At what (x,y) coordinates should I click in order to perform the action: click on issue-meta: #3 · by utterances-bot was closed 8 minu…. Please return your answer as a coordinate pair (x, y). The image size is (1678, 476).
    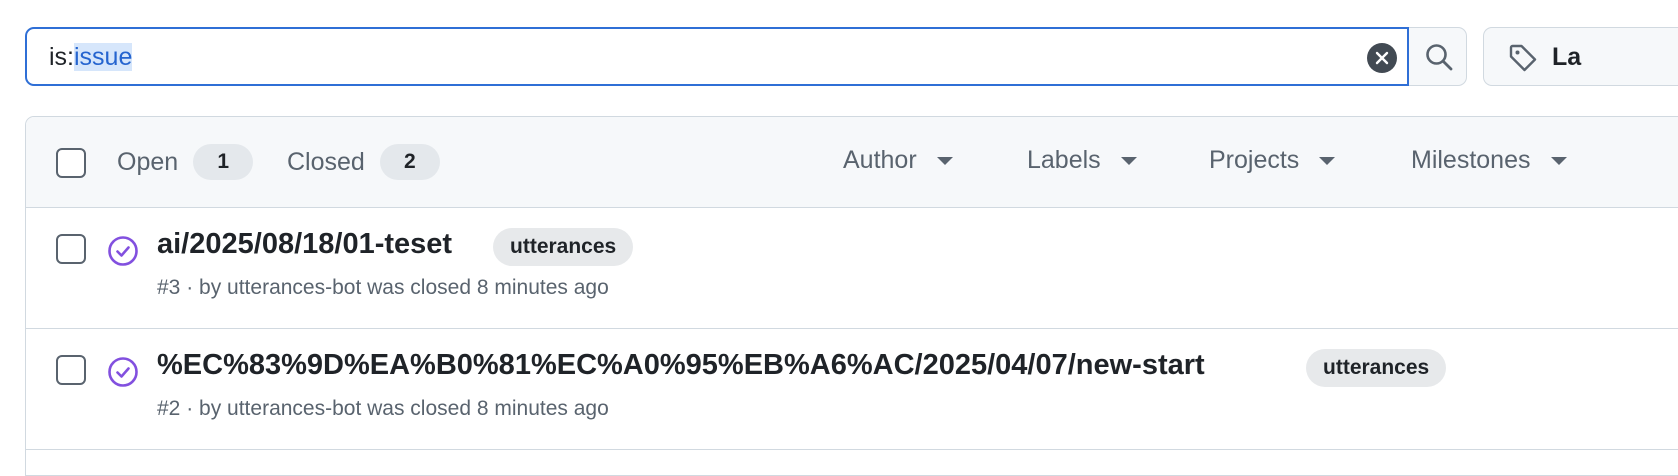
    Looking at the image, I should click on (383, 287).